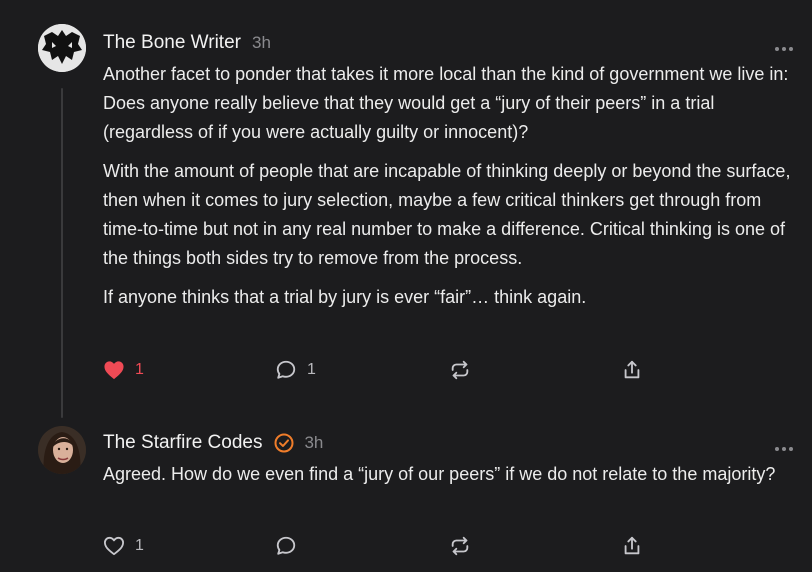 The height and width of the screenshot is (572, 812). What do you see at coordinates (172, 43) in the screenshot?
I see `author-name: The Bone Writer` at bounding box center [172, 43].